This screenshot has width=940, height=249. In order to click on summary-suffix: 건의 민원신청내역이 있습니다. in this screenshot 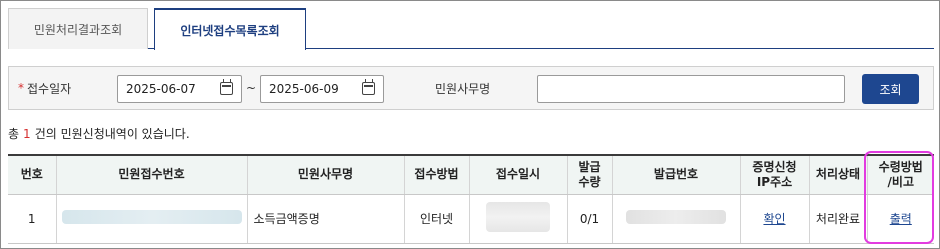, I will do `click(112, 134)`.